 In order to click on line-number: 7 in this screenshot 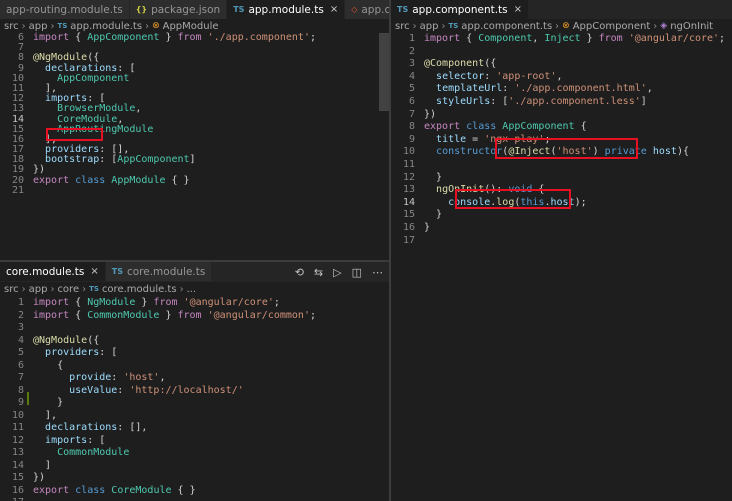, I will do `click(411, 114)`.